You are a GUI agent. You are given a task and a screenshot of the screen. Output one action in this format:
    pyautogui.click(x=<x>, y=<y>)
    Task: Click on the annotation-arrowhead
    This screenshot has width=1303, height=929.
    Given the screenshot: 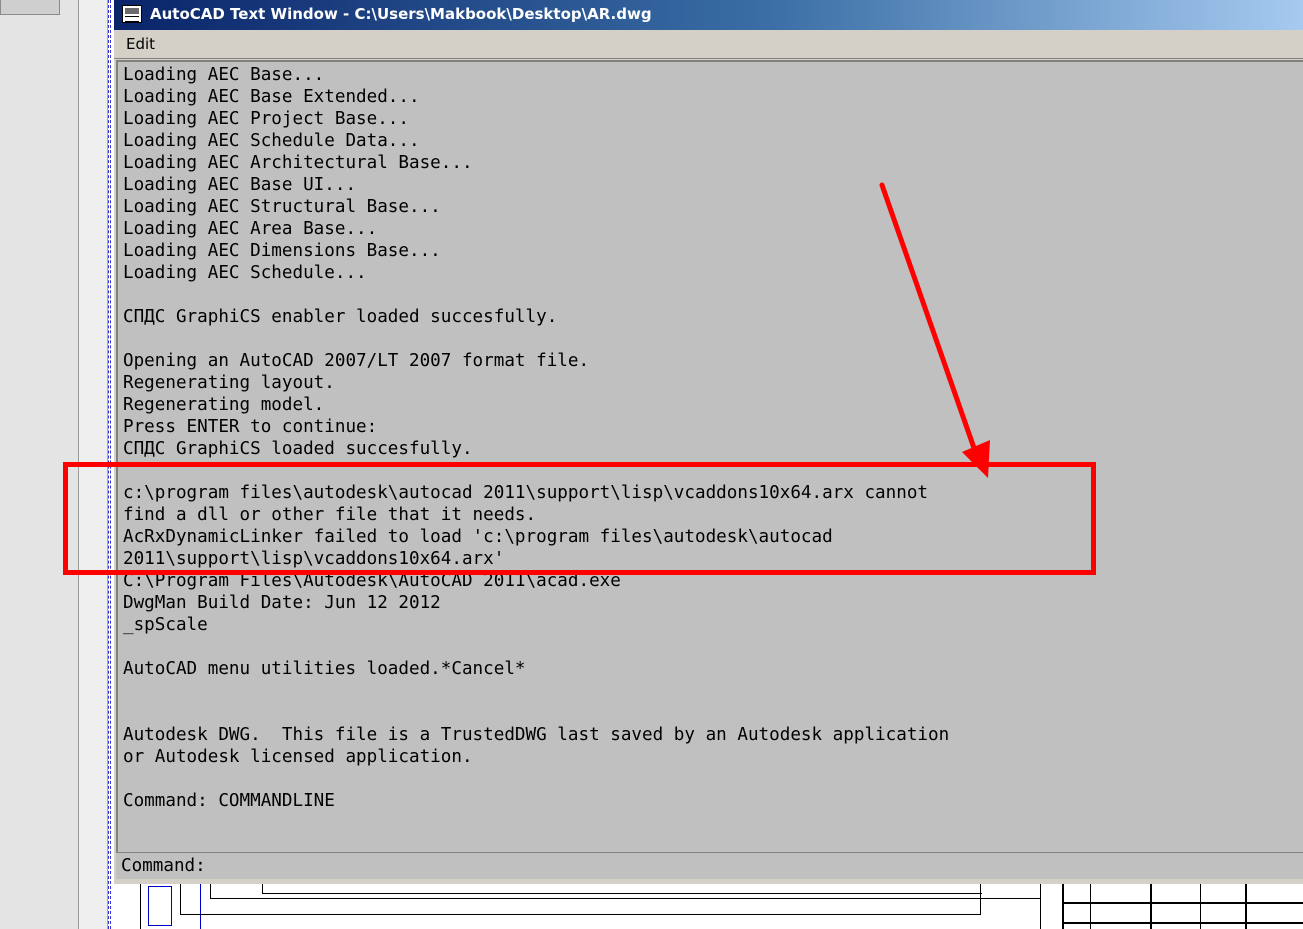 What is the action you would take?
    pyautogui.click(x=976, y=459)
    